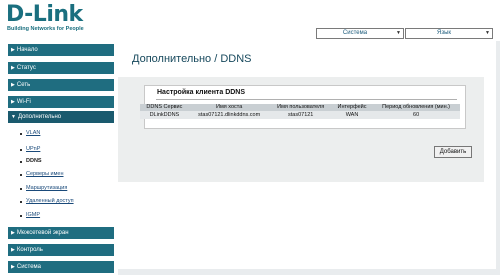 The image size is (500, 275). What do you see at coordinates (61, 250) in the screenshot?
I see `nav-item-control: ▶ Контроль` at bounding box center [61, 250].